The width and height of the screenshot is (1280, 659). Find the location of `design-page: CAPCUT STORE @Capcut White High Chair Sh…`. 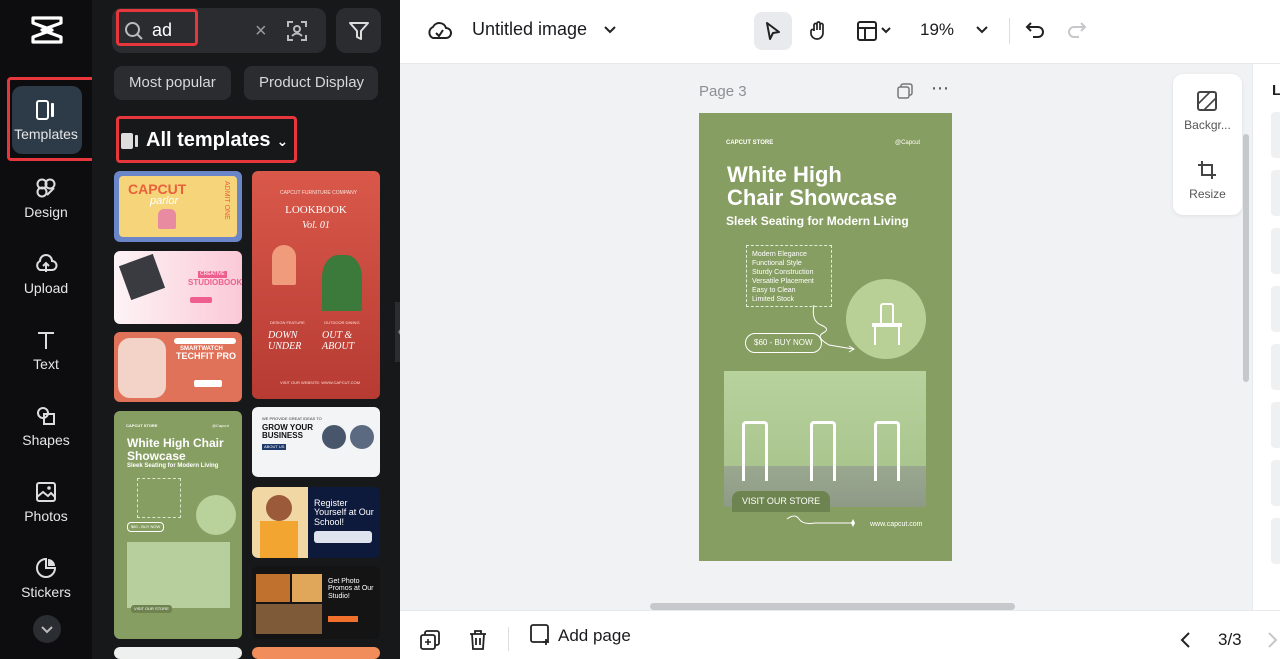

design-page: CAPCUT STORE @Capcut White High Chair Sh… is located at coordinates (825, 337).